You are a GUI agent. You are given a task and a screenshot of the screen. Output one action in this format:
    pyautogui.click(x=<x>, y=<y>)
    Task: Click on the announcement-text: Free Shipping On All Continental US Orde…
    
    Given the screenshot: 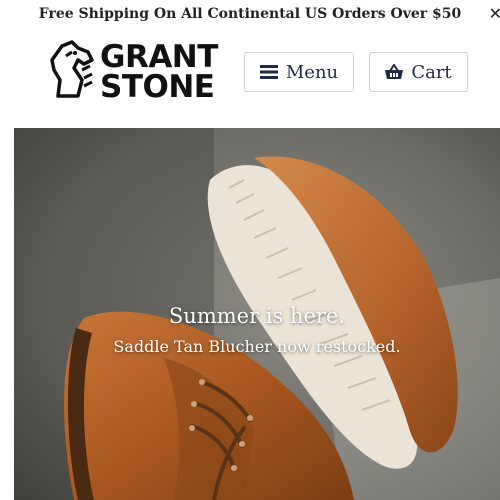 What is the action you would take?
    pyautogui.click(x=250, y=14)
    